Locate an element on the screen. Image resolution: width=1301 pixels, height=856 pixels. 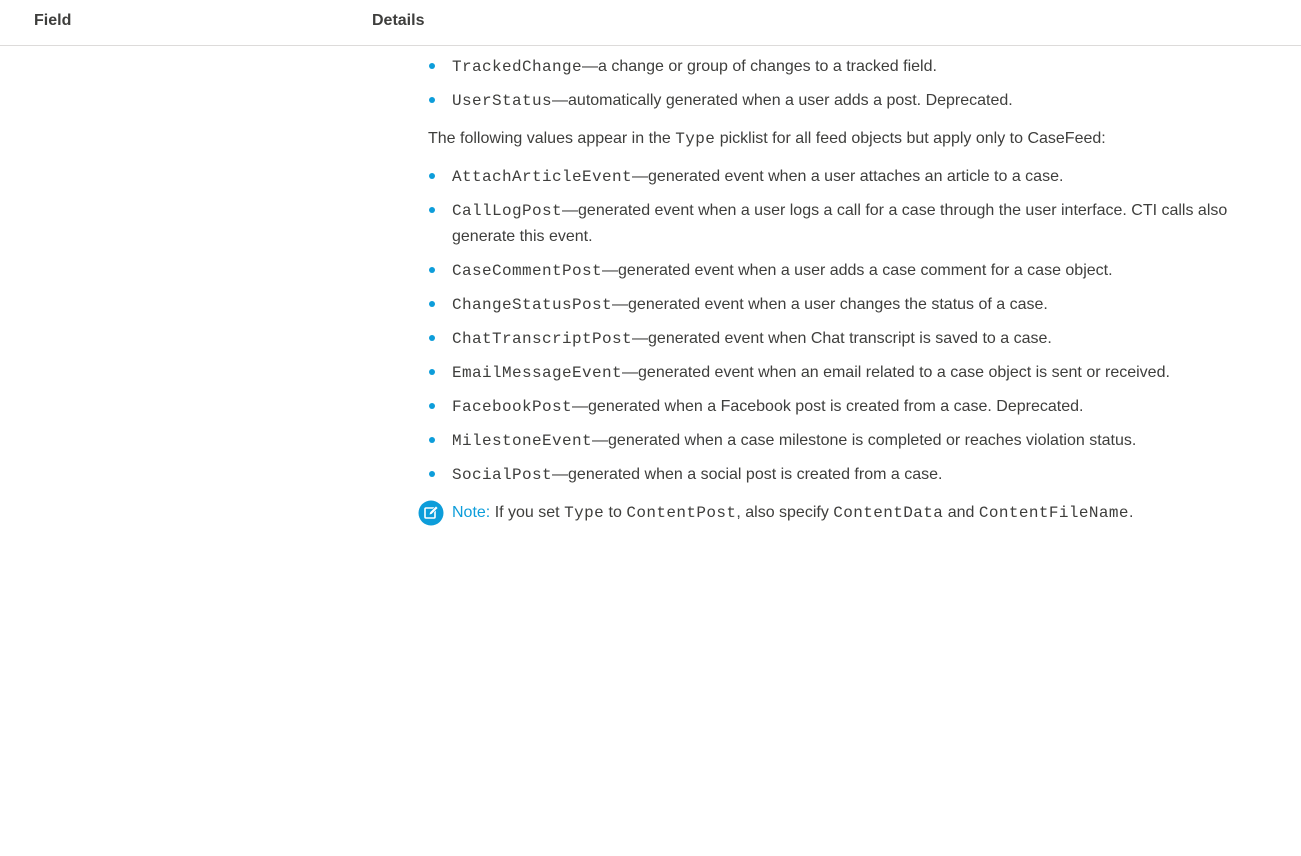
note-label: Note: is located at coordinates (471, 512).